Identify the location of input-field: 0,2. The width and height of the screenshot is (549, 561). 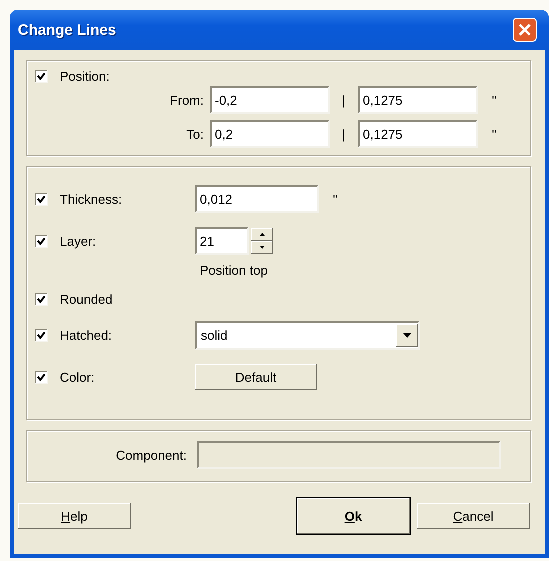
(270, 134).